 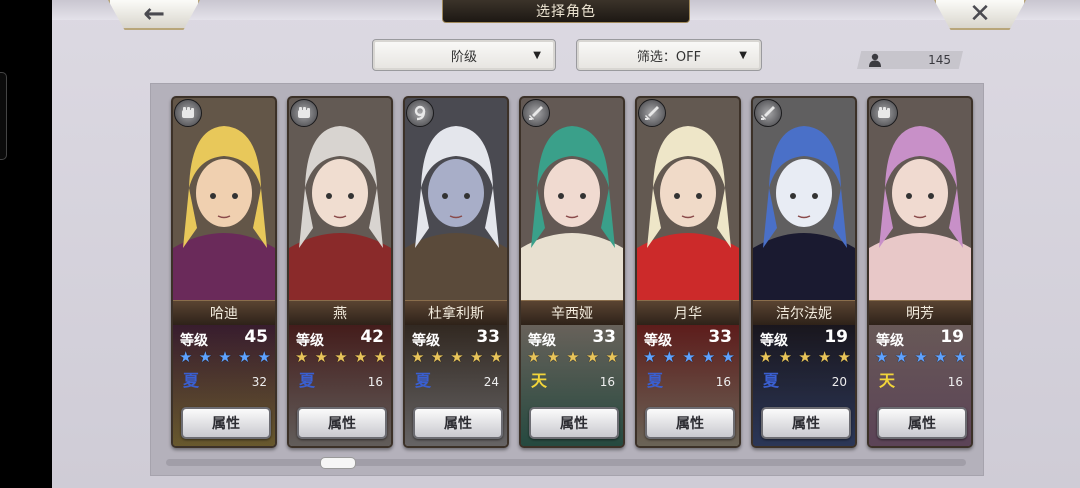 What do you see at coordinates (566, 11) in the screenshot?
I see `title-plate: 选择角色` at bounding box center [566, 11].